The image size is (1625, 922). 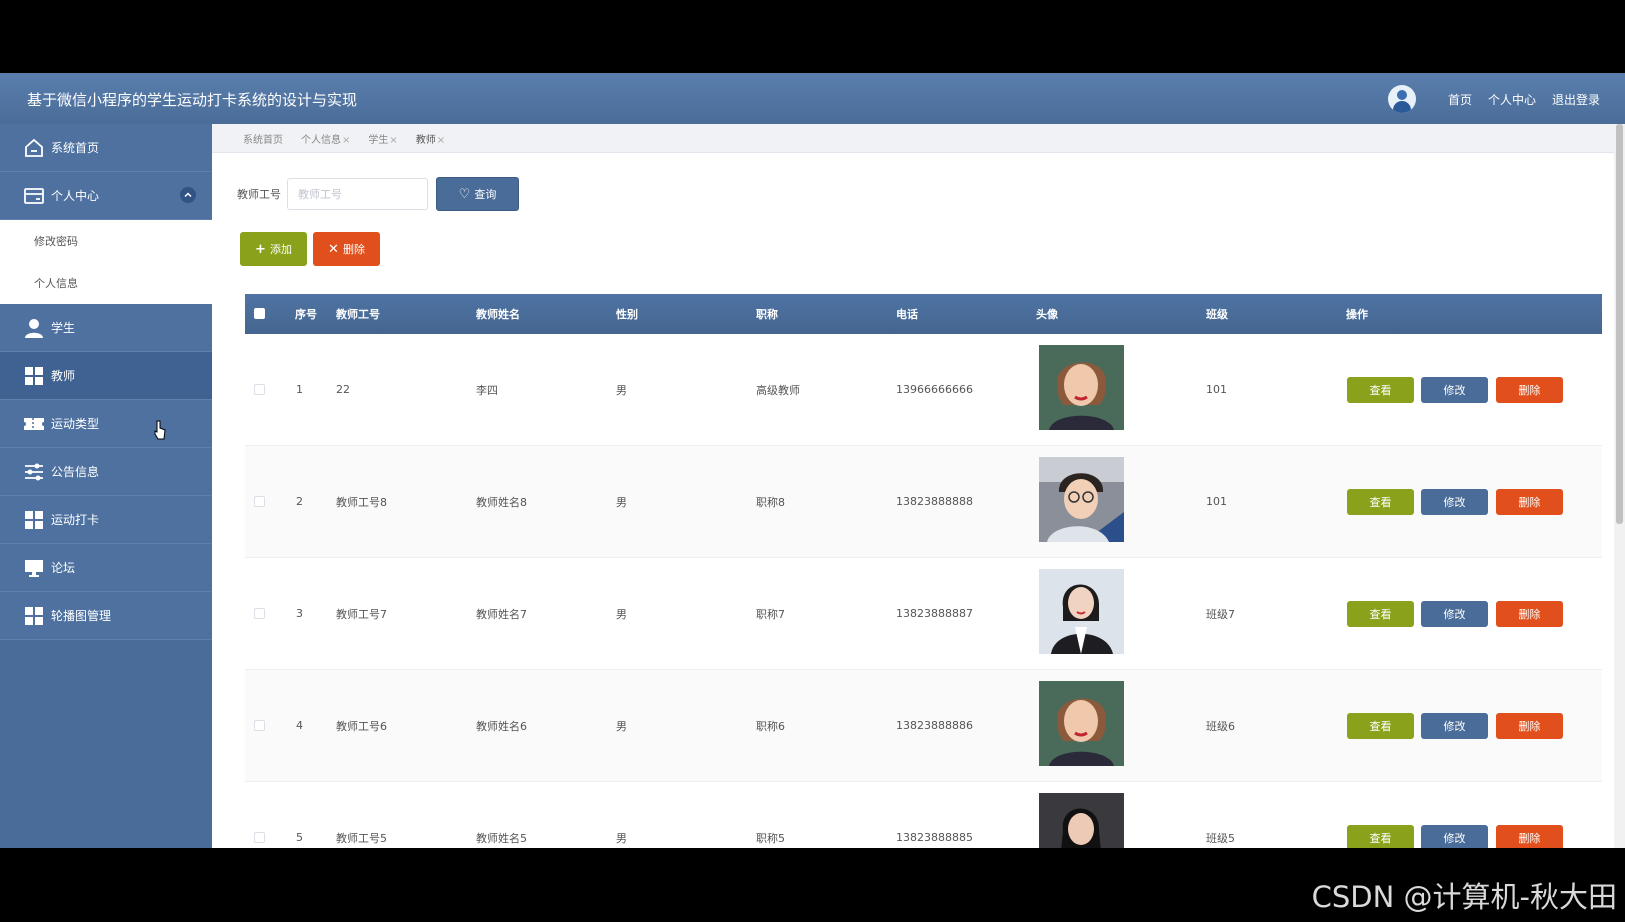 I want to click on avatar, so click(x=1401, y=99).